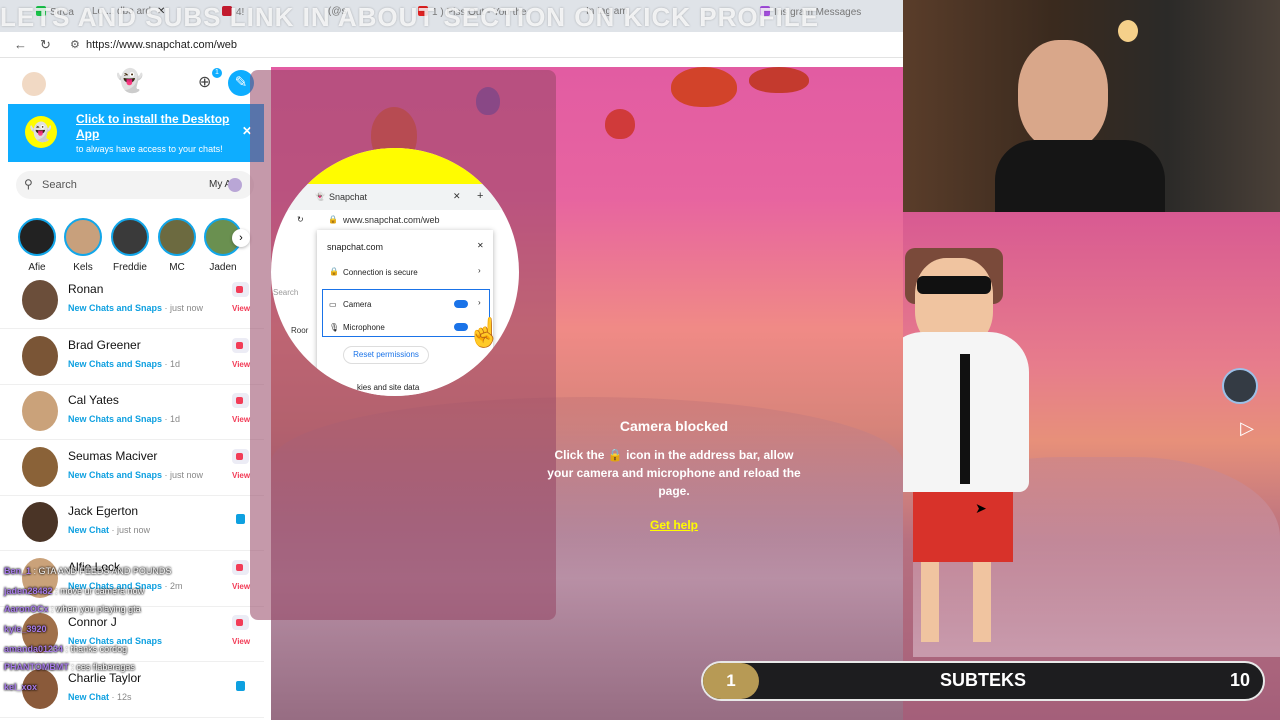 This screenshot has width=1280, height=720. What do you see at coordinates (26, 609) in the screenshot?
I see `chat-username: AaronOCx` at bounding box center [26, 609].